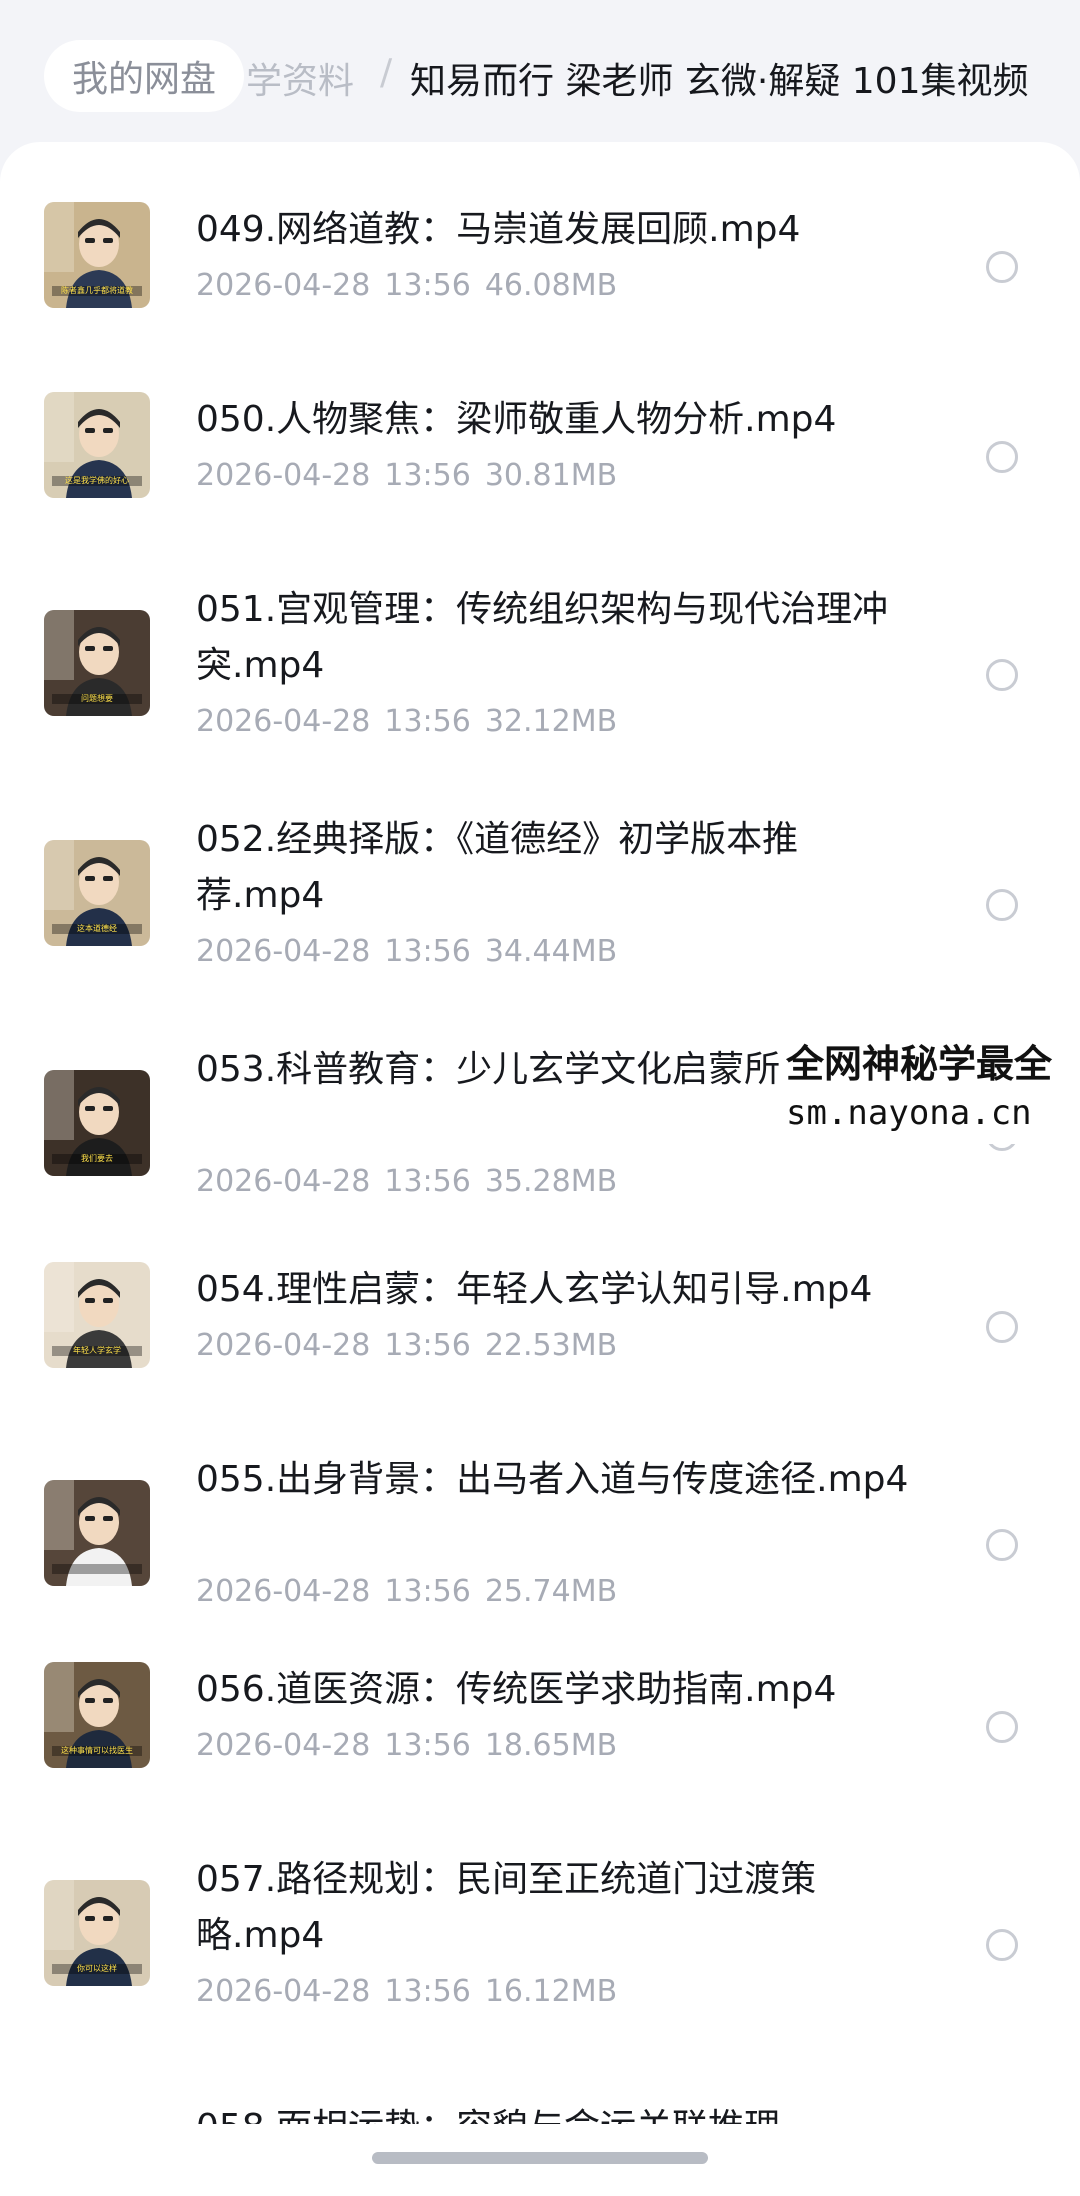  I want to click on thumbnail-caption: 我们要去, so click(97, 1158).